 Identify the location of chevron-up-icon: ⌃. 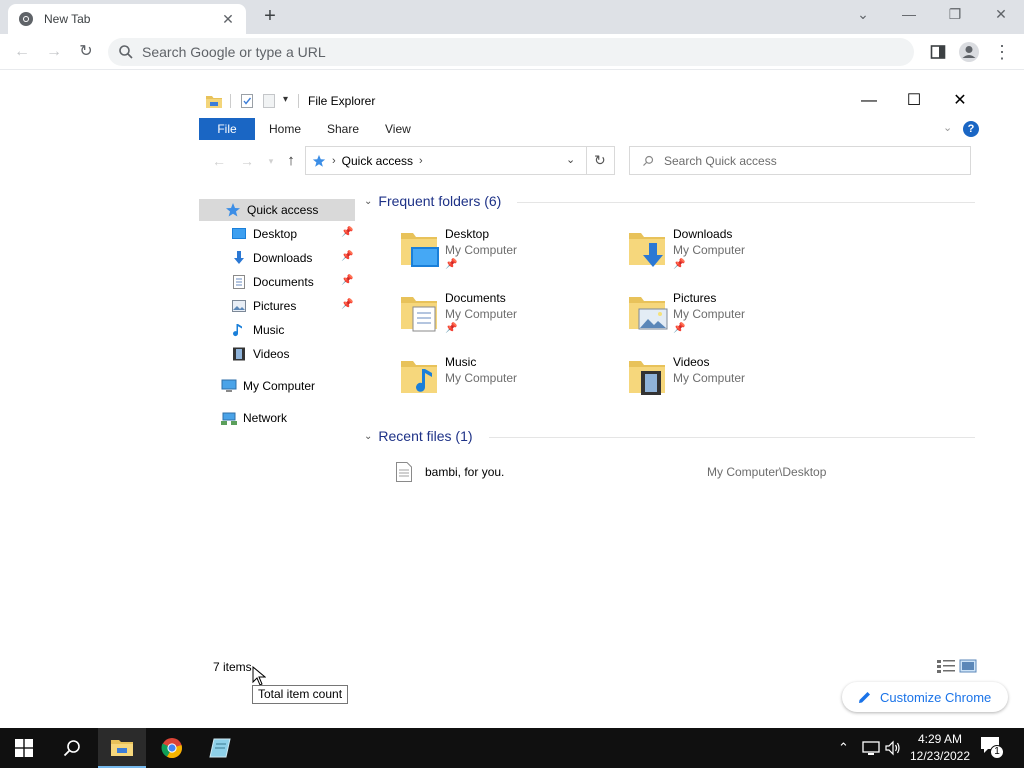
(843, 748).